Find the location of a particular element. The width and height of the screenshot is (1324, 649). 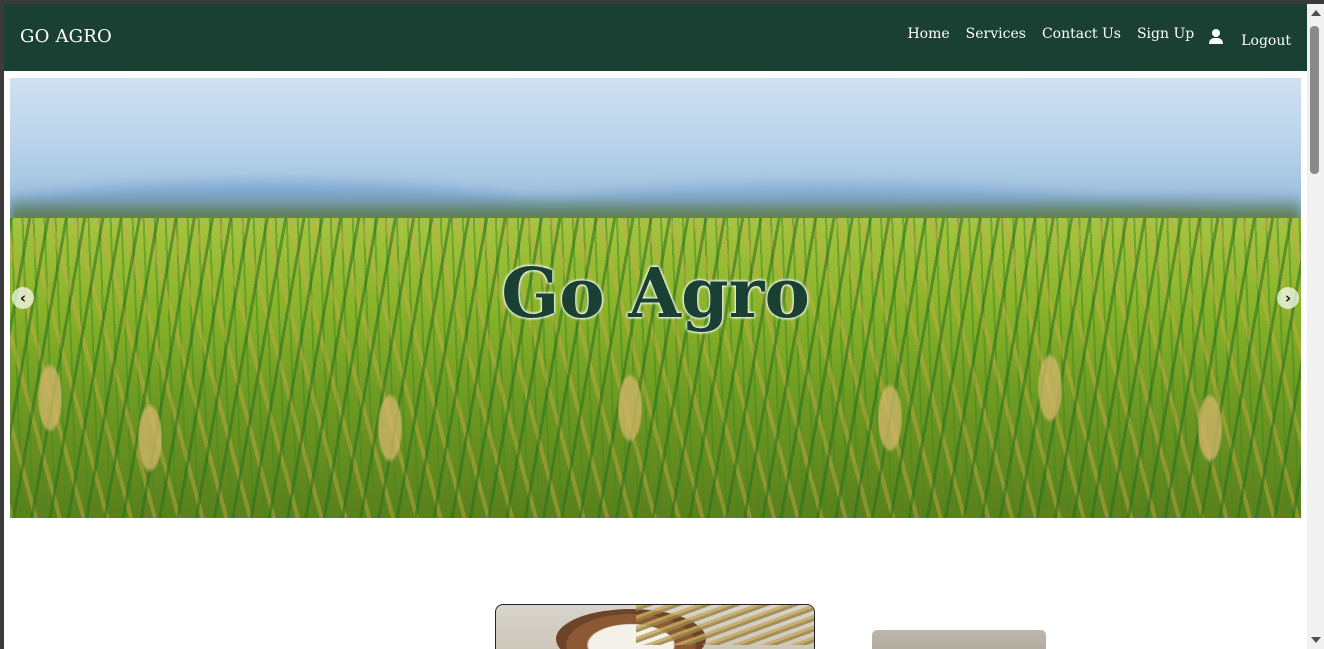

nav-link-services: Services is located at coordinates (996, 34).